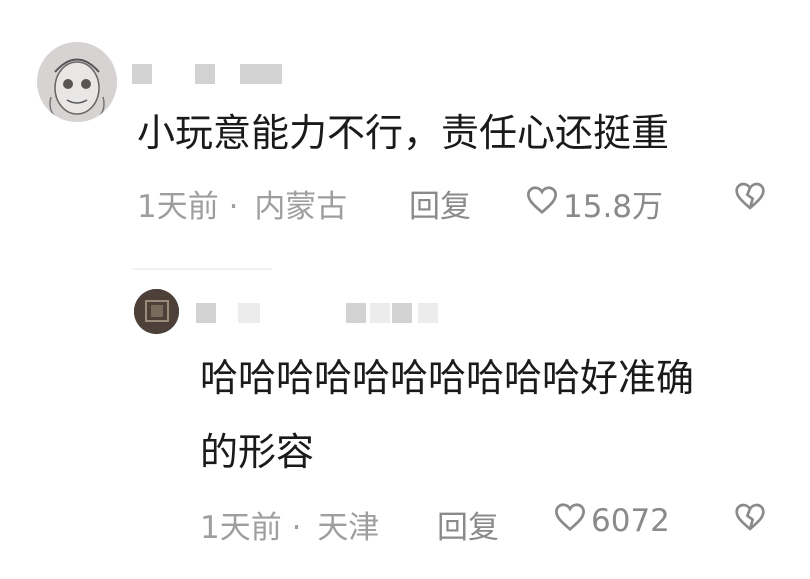  Describe the element at coordinates (447, 378) in the screenshot. I see `comment-text-line1: 哈哈哈哈哈哈哈哈哈哈好准确` at that location.